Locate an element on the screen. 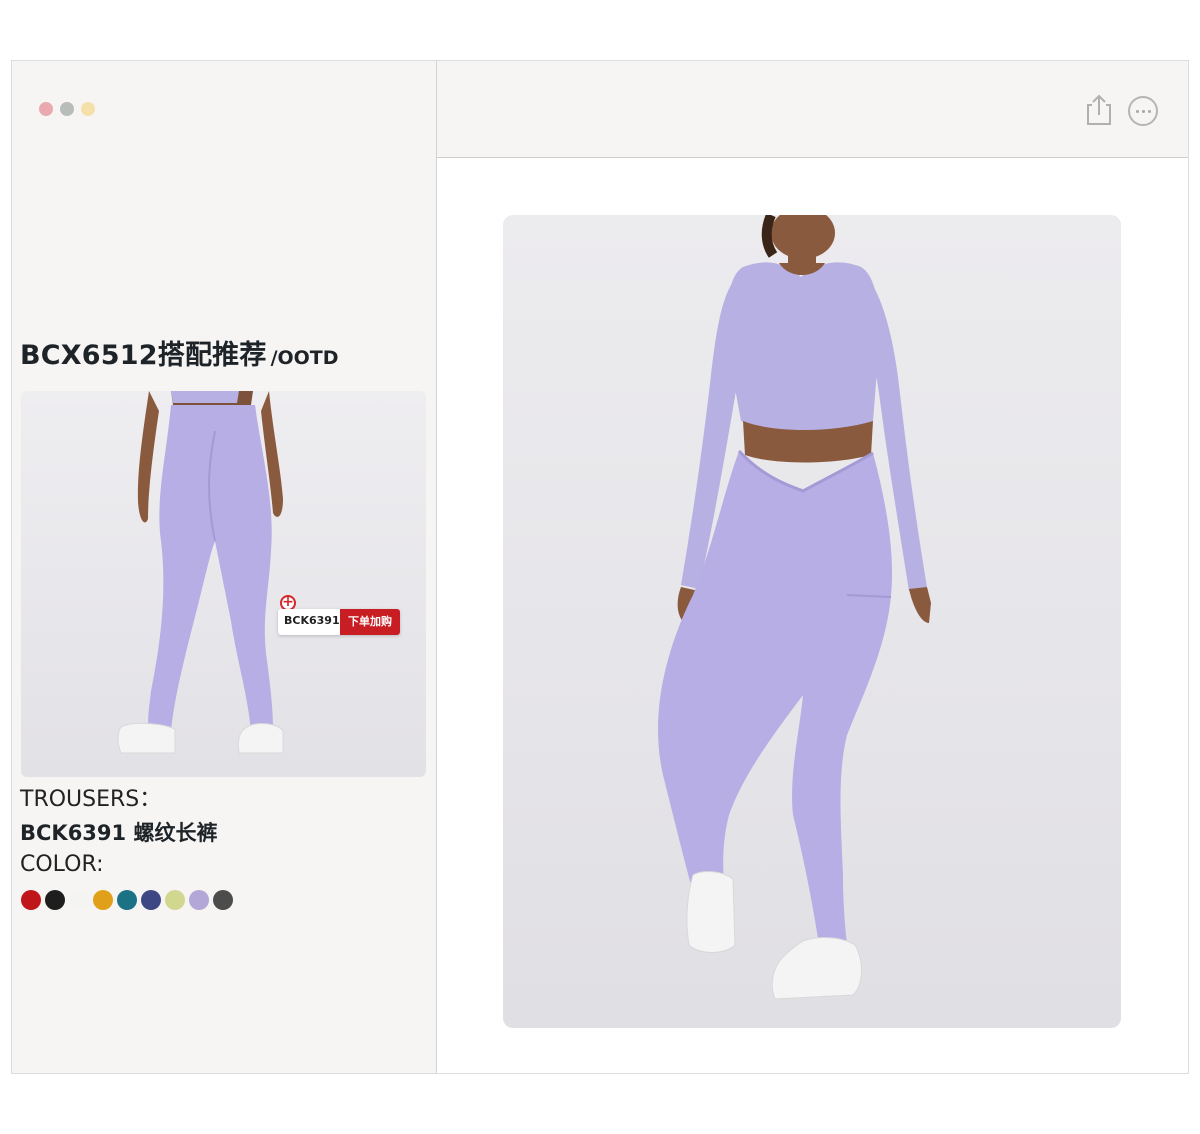 The width and height of the screenshot is (1200, 1134). trousers-label: TROUSERS： is located at coordinates (91, 799).